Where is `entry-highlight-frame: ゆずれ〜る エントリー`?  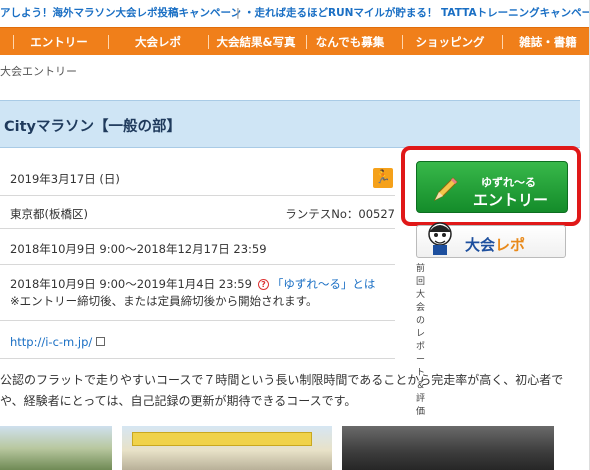
entry-highlight-frame: ゆずれ〜る エントリー is located at coordinates (491, 186).